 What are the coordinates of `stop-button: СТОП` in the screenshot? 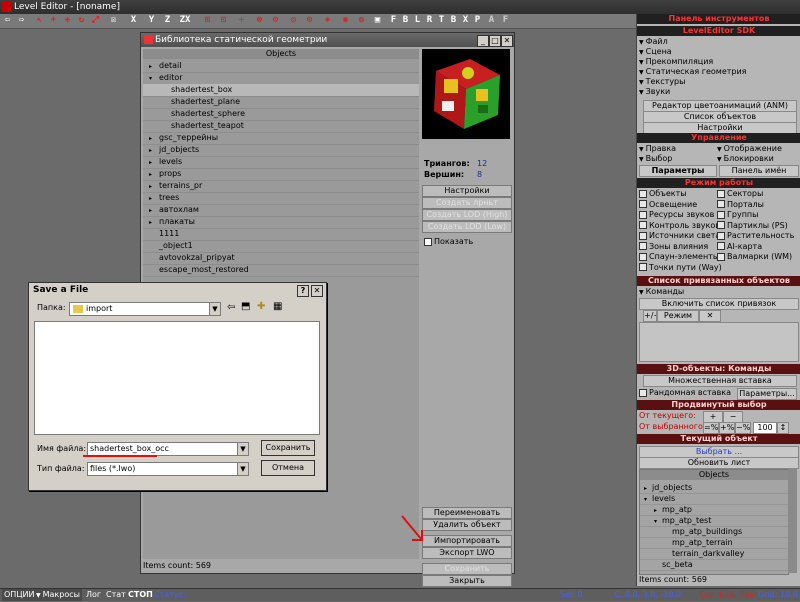 It's located at (140, 595).